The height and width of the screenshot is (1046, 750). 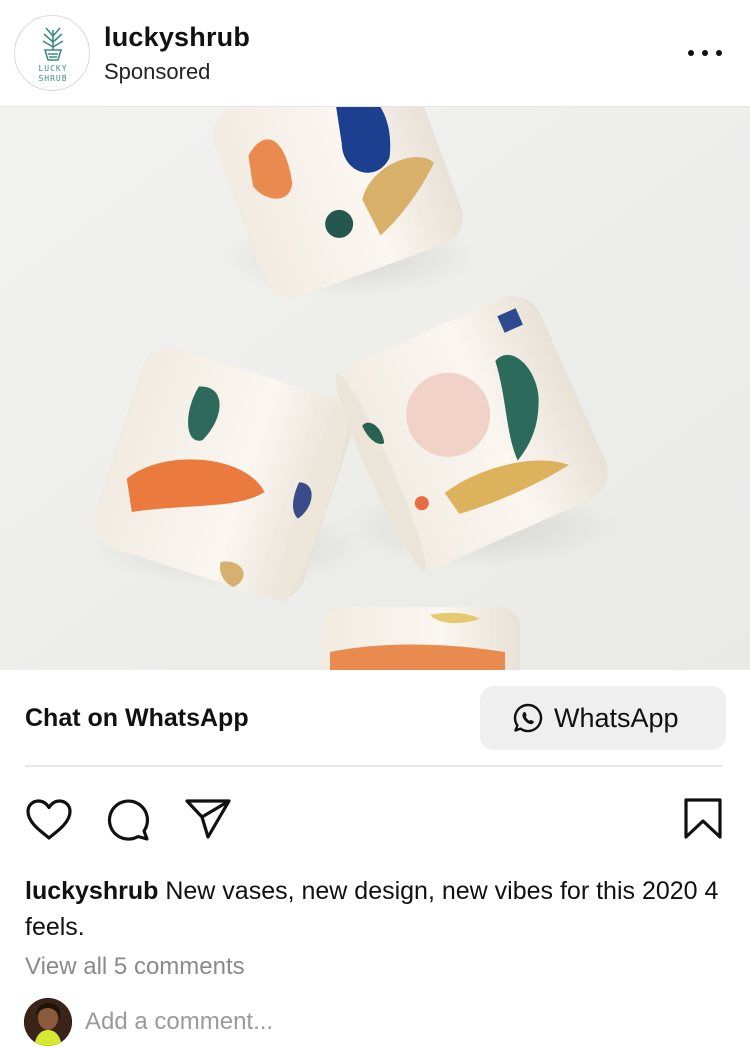 What do you see at coordinates (375, 53) in the screenshot?
I see `post-header: LUCKY SHRUB luckyshrub Sponsored` at bounding box center [375, 53].